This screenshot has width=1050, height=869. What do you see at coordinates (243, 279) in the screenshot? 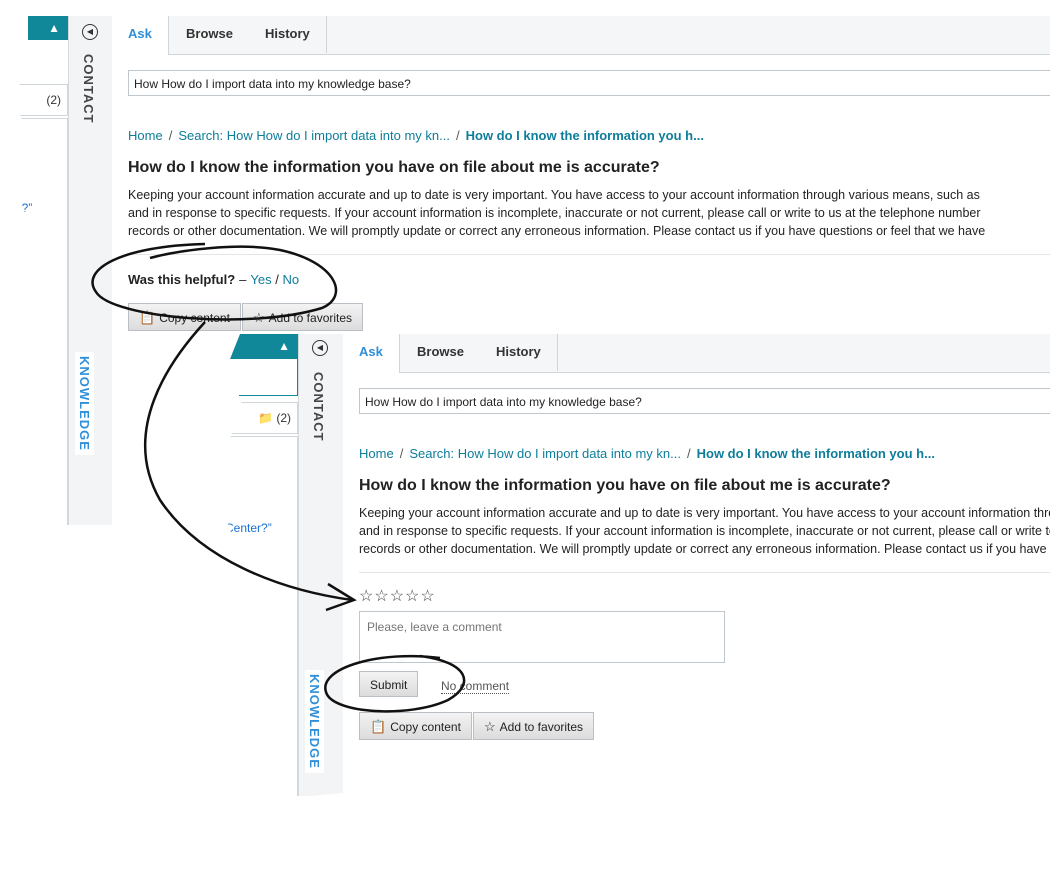
I see `dash: –` at bounding box center [243, 279].